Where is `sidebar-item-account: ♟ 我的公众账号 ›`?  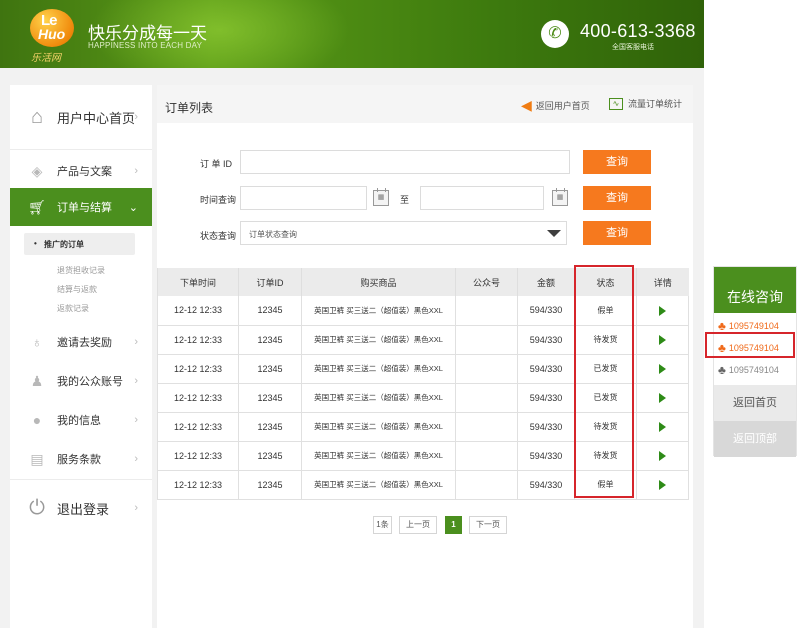 sidebar-item-account: ♟ 我的公众账号 › is located at coordinates (81, 381).